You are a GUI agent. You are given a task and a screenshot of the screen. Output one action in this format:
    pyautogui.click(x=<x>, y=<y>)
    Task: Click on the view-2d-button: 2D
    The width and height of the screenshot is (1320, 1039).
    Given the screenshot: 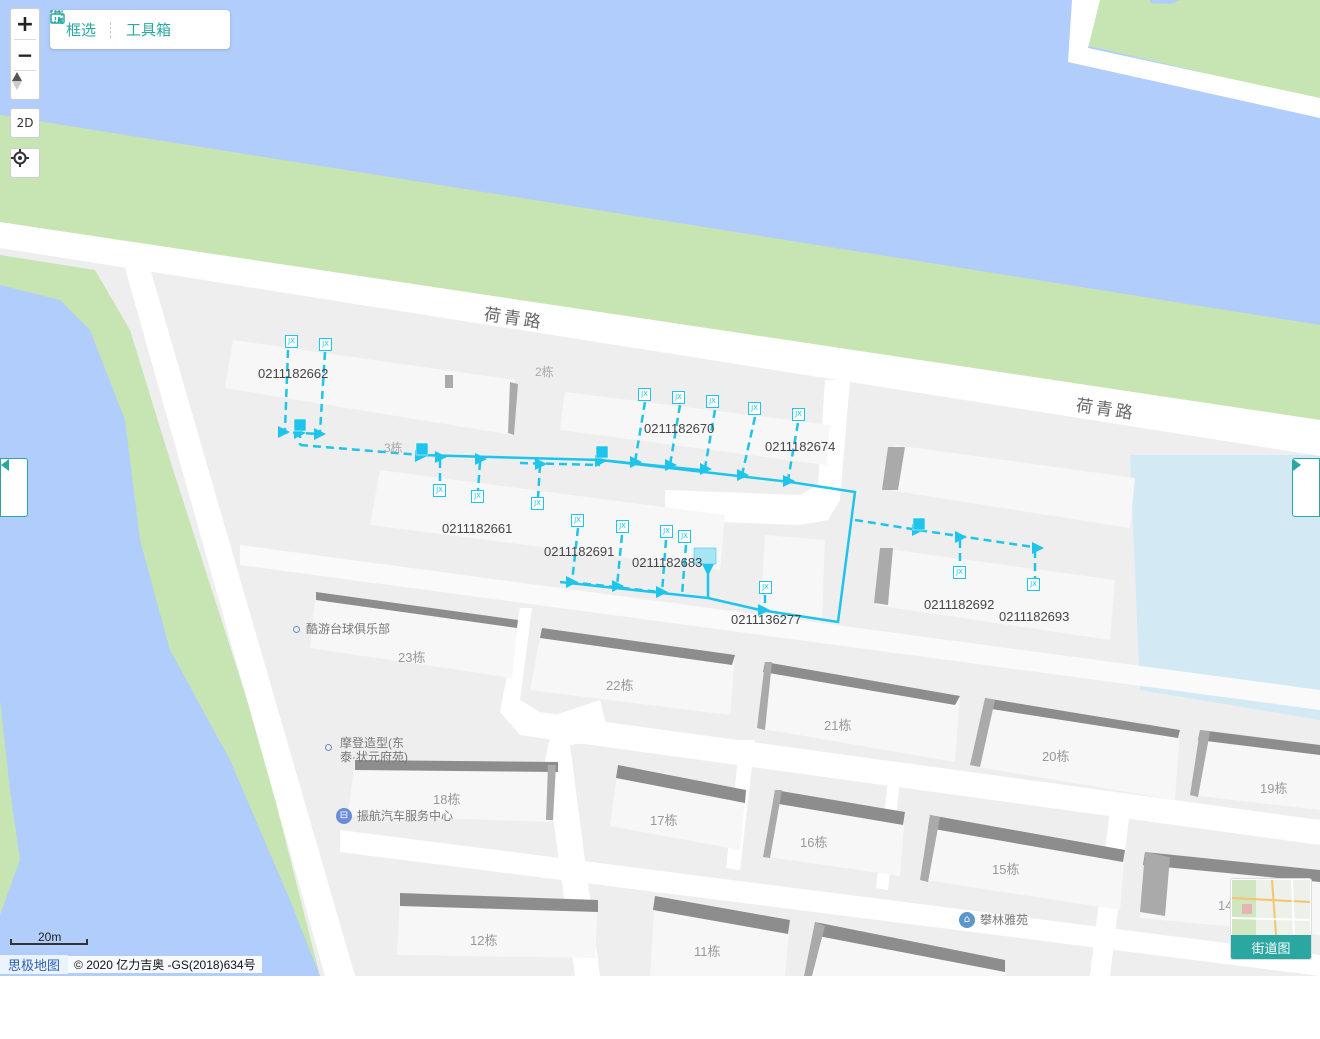 What is the action you would take?
    pyautogui.click(x=25, y=123)
    